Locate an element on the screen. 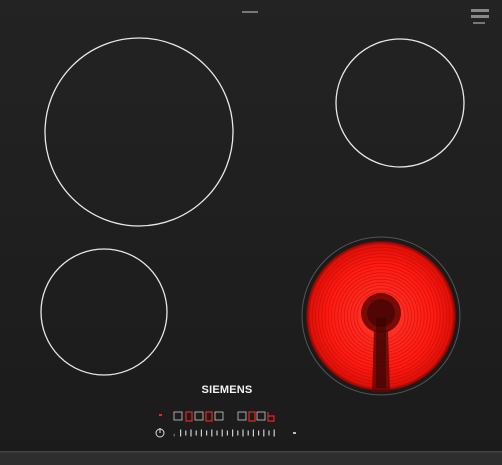  brand-logo: SIEMENS is located at coordinates (227, 390).